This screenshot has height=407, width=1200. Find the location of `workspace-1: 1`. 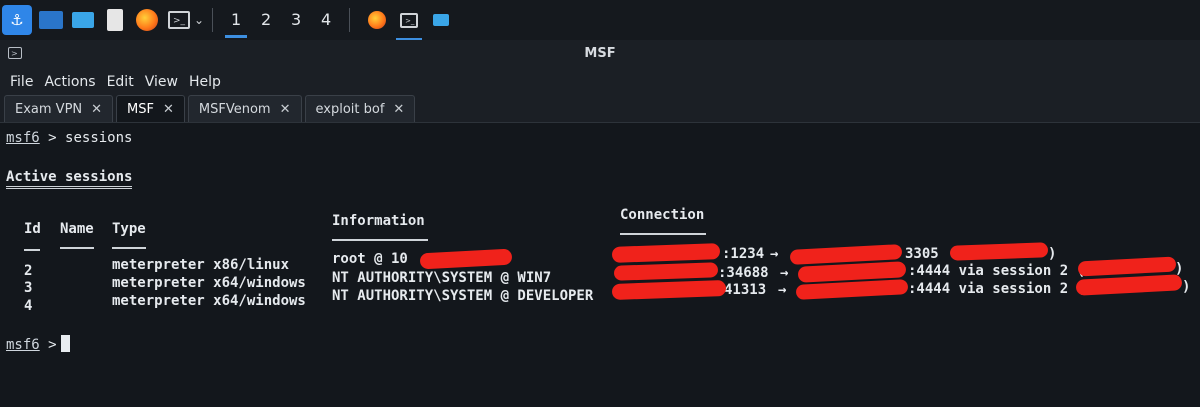

workspace-1: 1 is located at coordinates (236, 22).